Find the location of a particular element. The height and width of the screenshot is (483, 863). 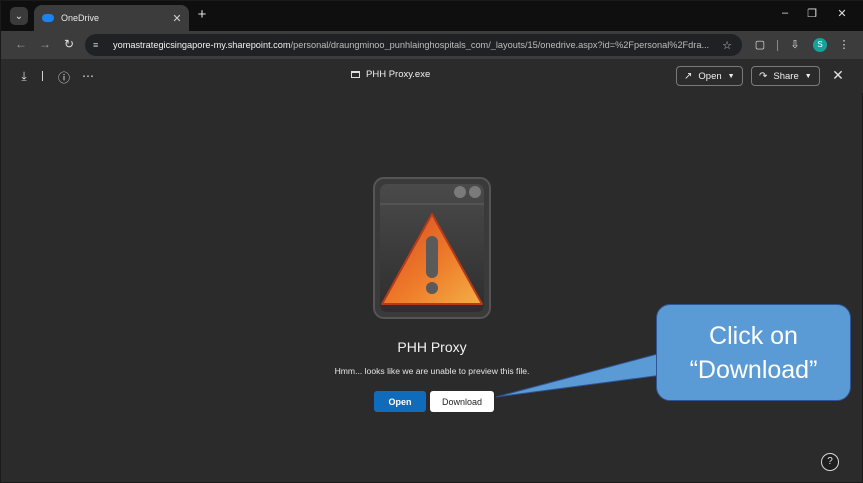

more-icon: ⋯ is located at coordinates (88, 76).